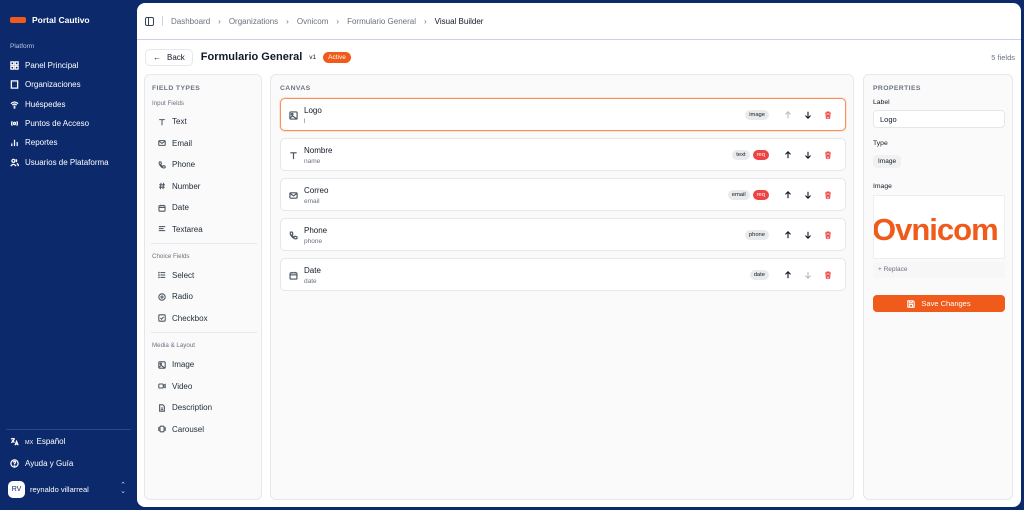  What do you see at coordinates (162, 208) in the screenshot?
I see `calendar-icon` at bounding box center [162, 208].